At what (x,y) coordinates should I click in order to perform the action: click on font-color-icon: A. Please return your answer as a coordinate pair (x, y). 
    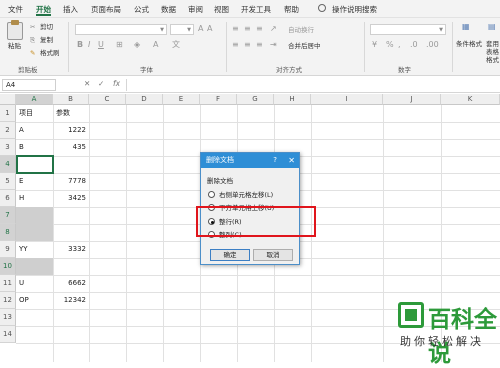
    Looking at the image, I should click on (155, 45).